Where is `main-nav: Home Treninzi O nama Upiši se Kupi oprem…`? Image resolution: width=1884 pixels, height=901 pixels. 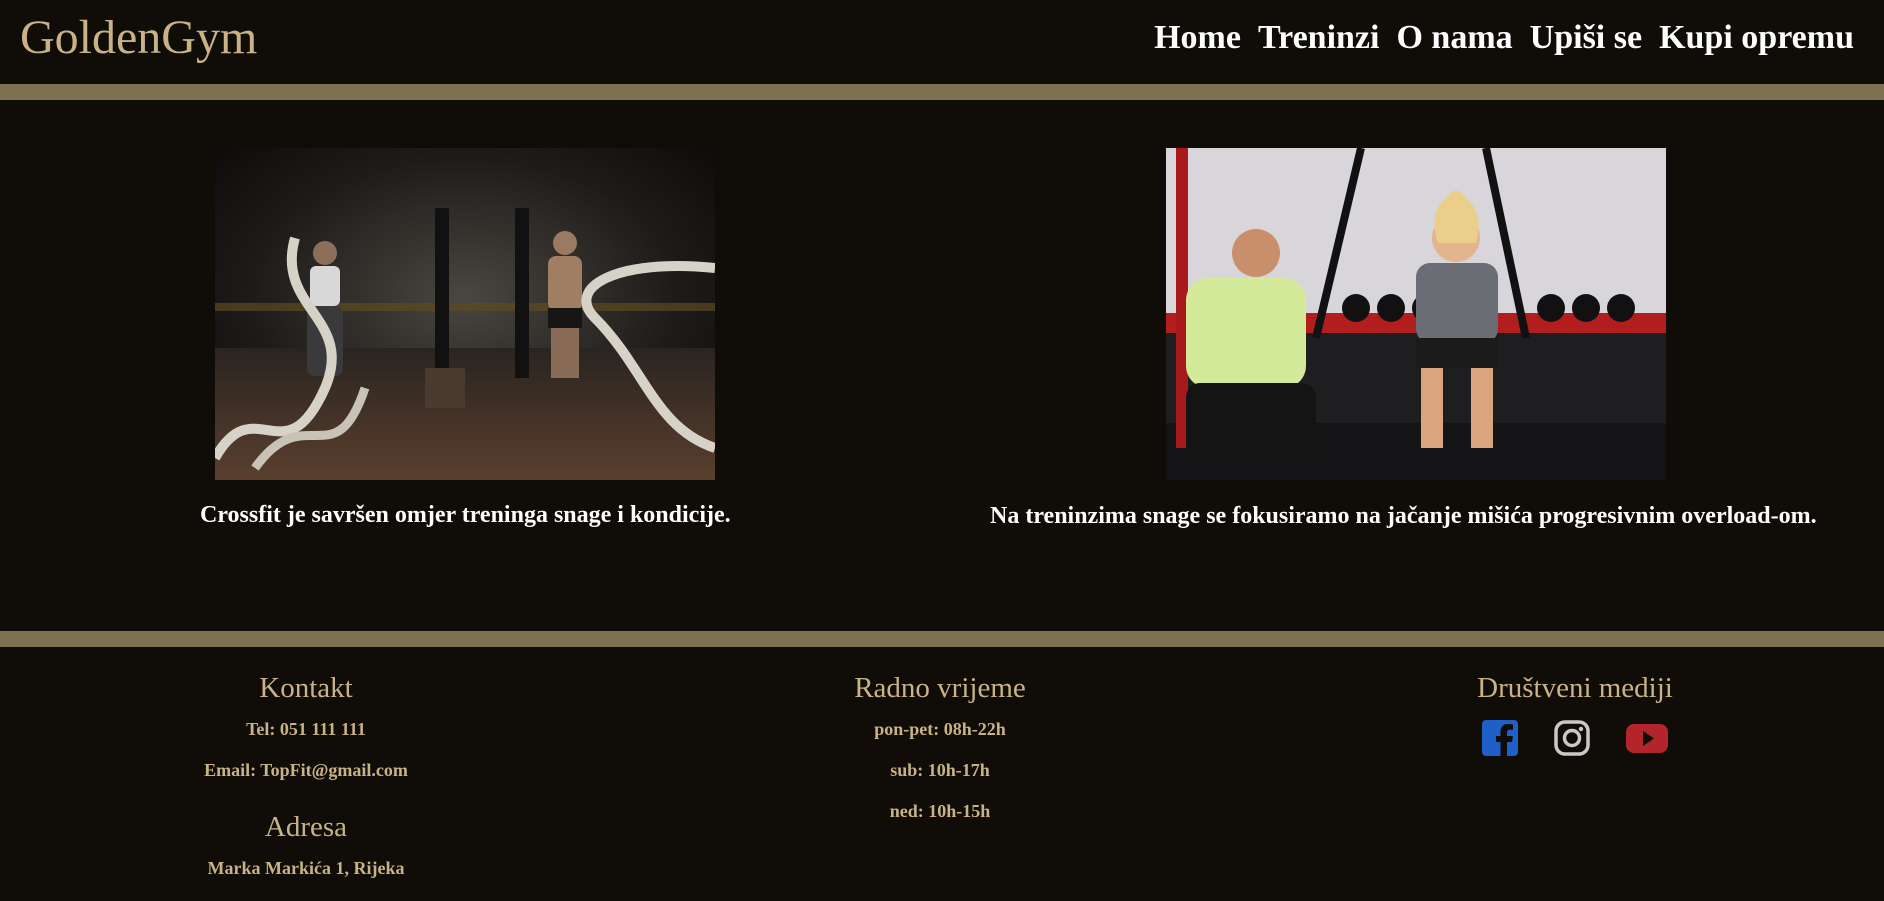 main-nav: Home Treninzi O nama Upiši se Kupi oprem… is located at coordinates (1504, 38).